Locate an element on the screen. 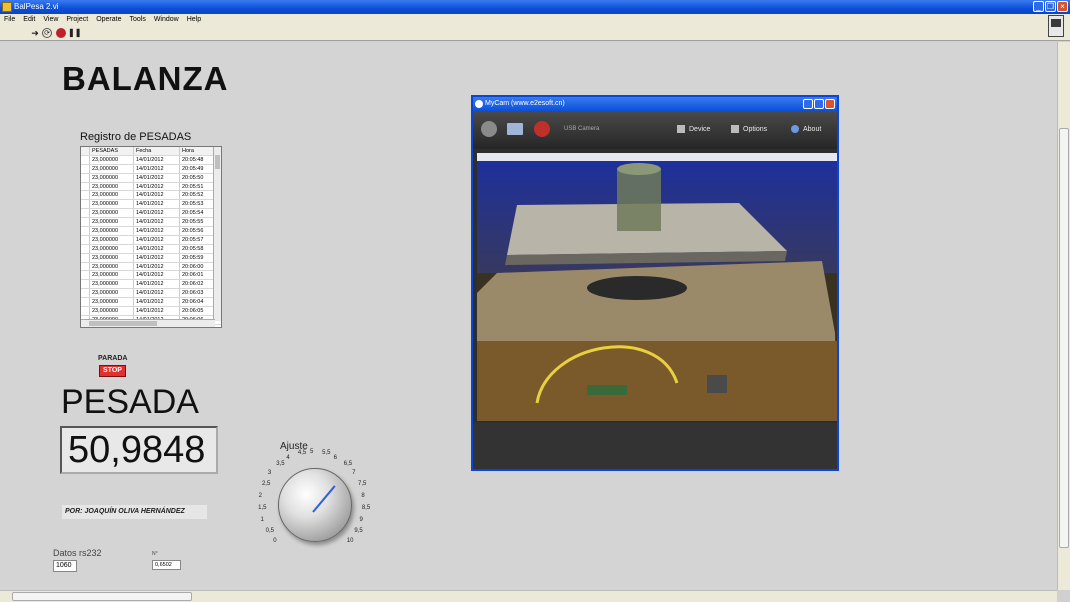  vertical-scroll-thumb is located at coordinates (1064, 338).